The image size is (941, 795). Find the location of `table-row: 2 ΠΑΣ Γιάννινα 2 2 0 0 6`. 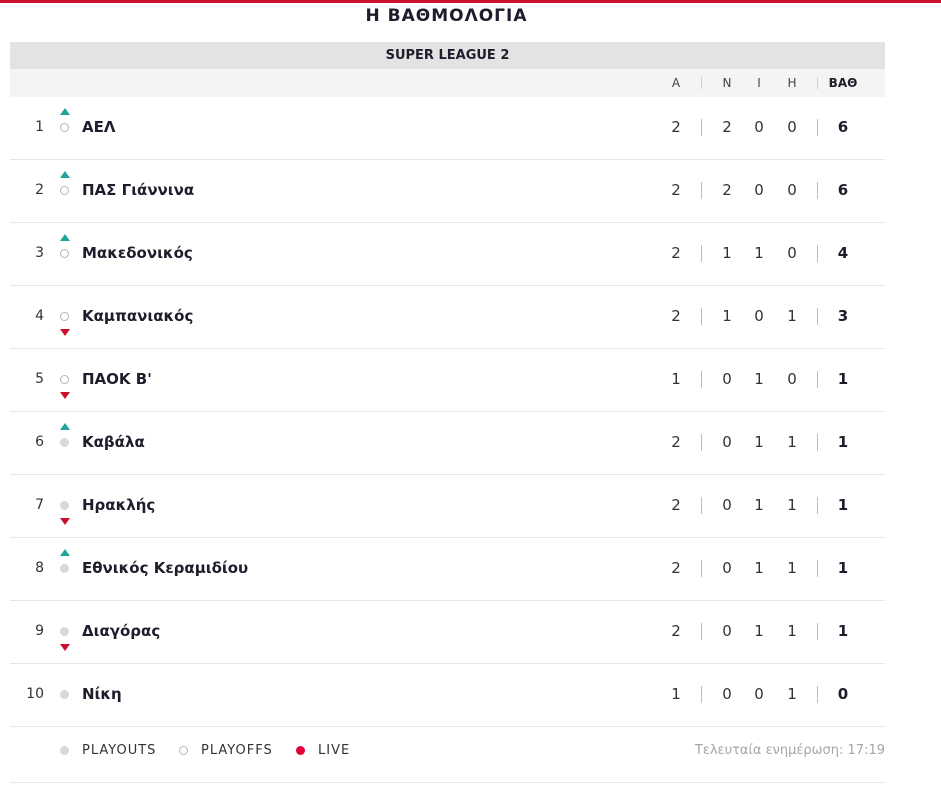

table-row: 2 ΠΑΣ Γιάννινα 2 2 0 0 6 is located at coordinates (447, 191).